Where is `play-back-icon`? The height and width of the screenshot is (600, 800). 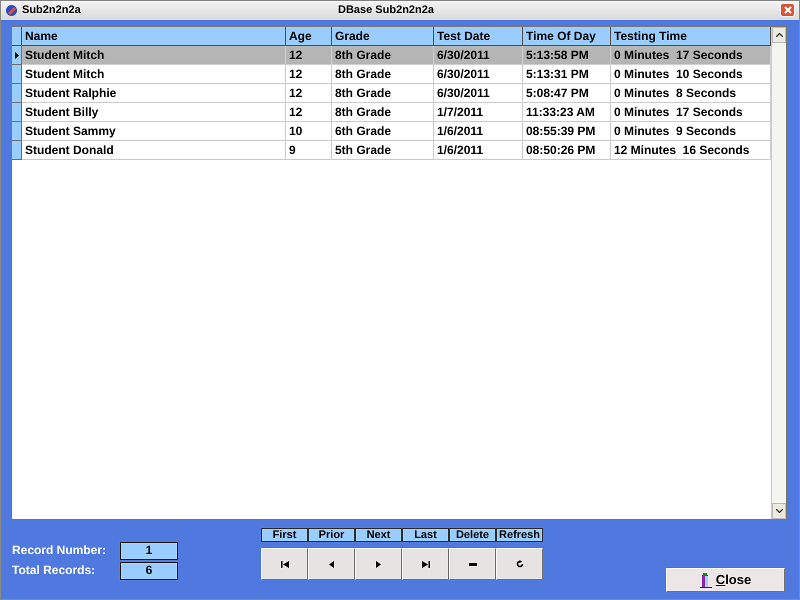
play-back-icon is located at coordinates (331, 564).